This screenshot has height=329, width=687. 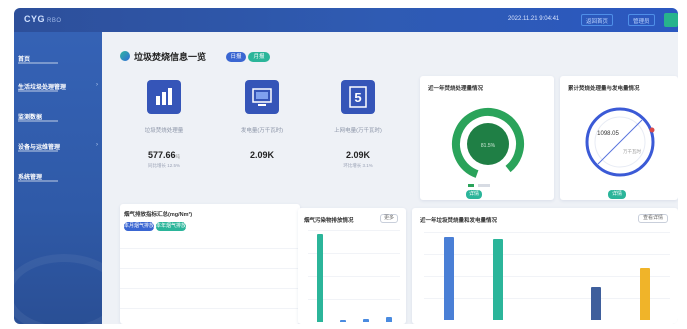 I want to click on card-title: 烟气污染物排放情况, so click(x=329, y=221).